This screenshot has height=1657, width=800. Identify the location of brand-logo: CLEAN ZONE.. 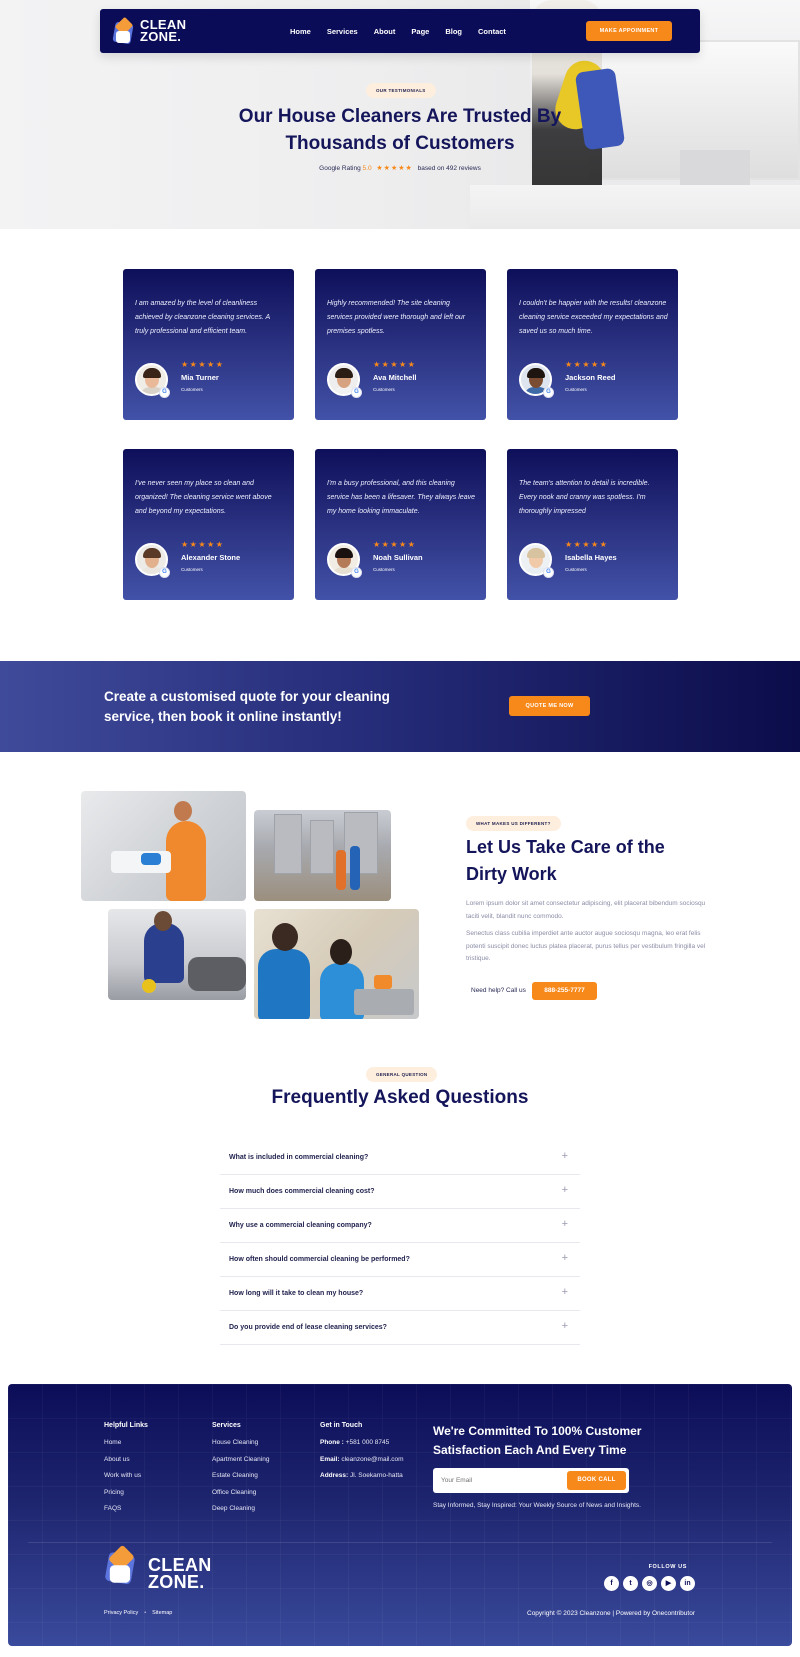
(149, 30).